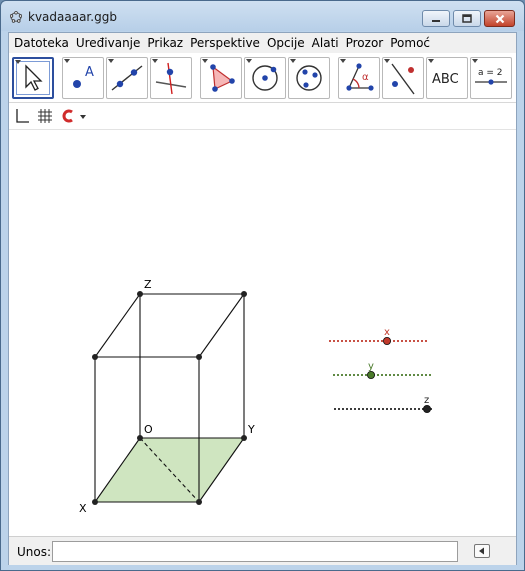 This screenshot has height=571, width=525. I want to click on point-label-x: X, so click(83, 508).